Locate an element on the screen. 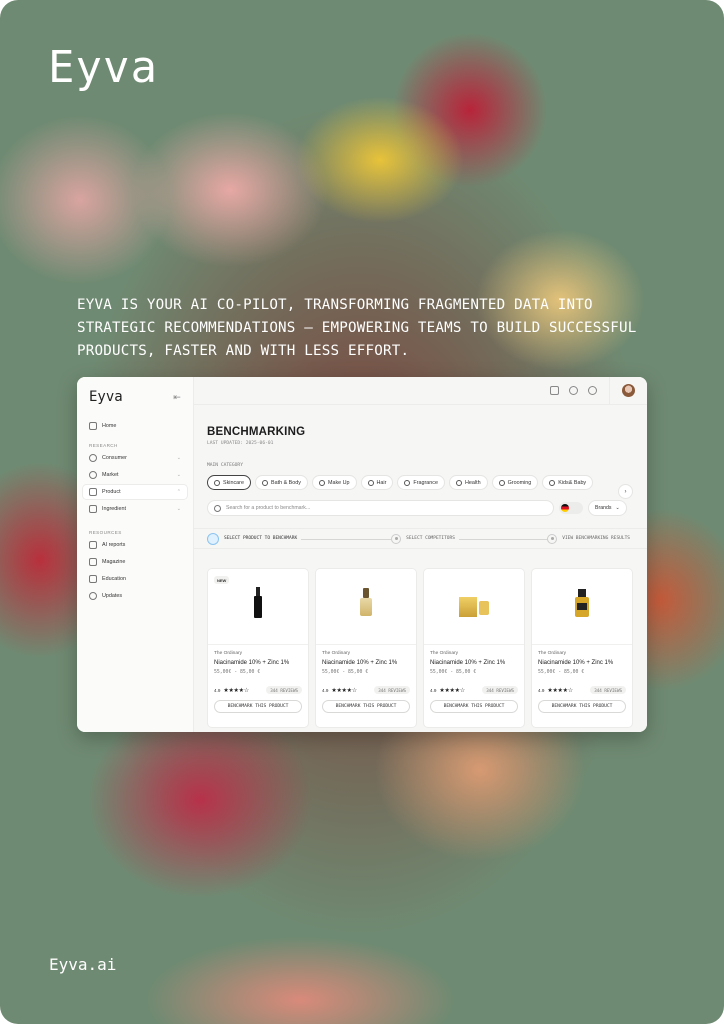 The width and height of the screenshot is (724, 1024). bell-icon is located at coordinates (573, 390).